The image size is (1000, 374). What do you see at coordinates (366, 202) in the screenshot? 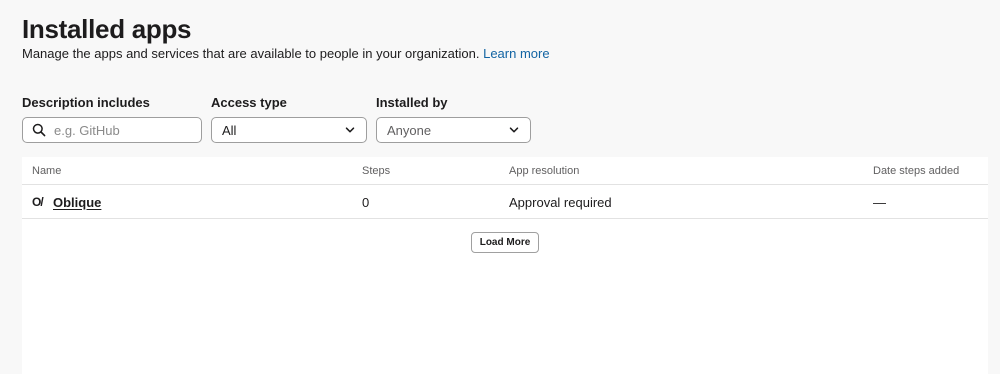
I see `steps-cell: 0` at bounding box center [366, 202].